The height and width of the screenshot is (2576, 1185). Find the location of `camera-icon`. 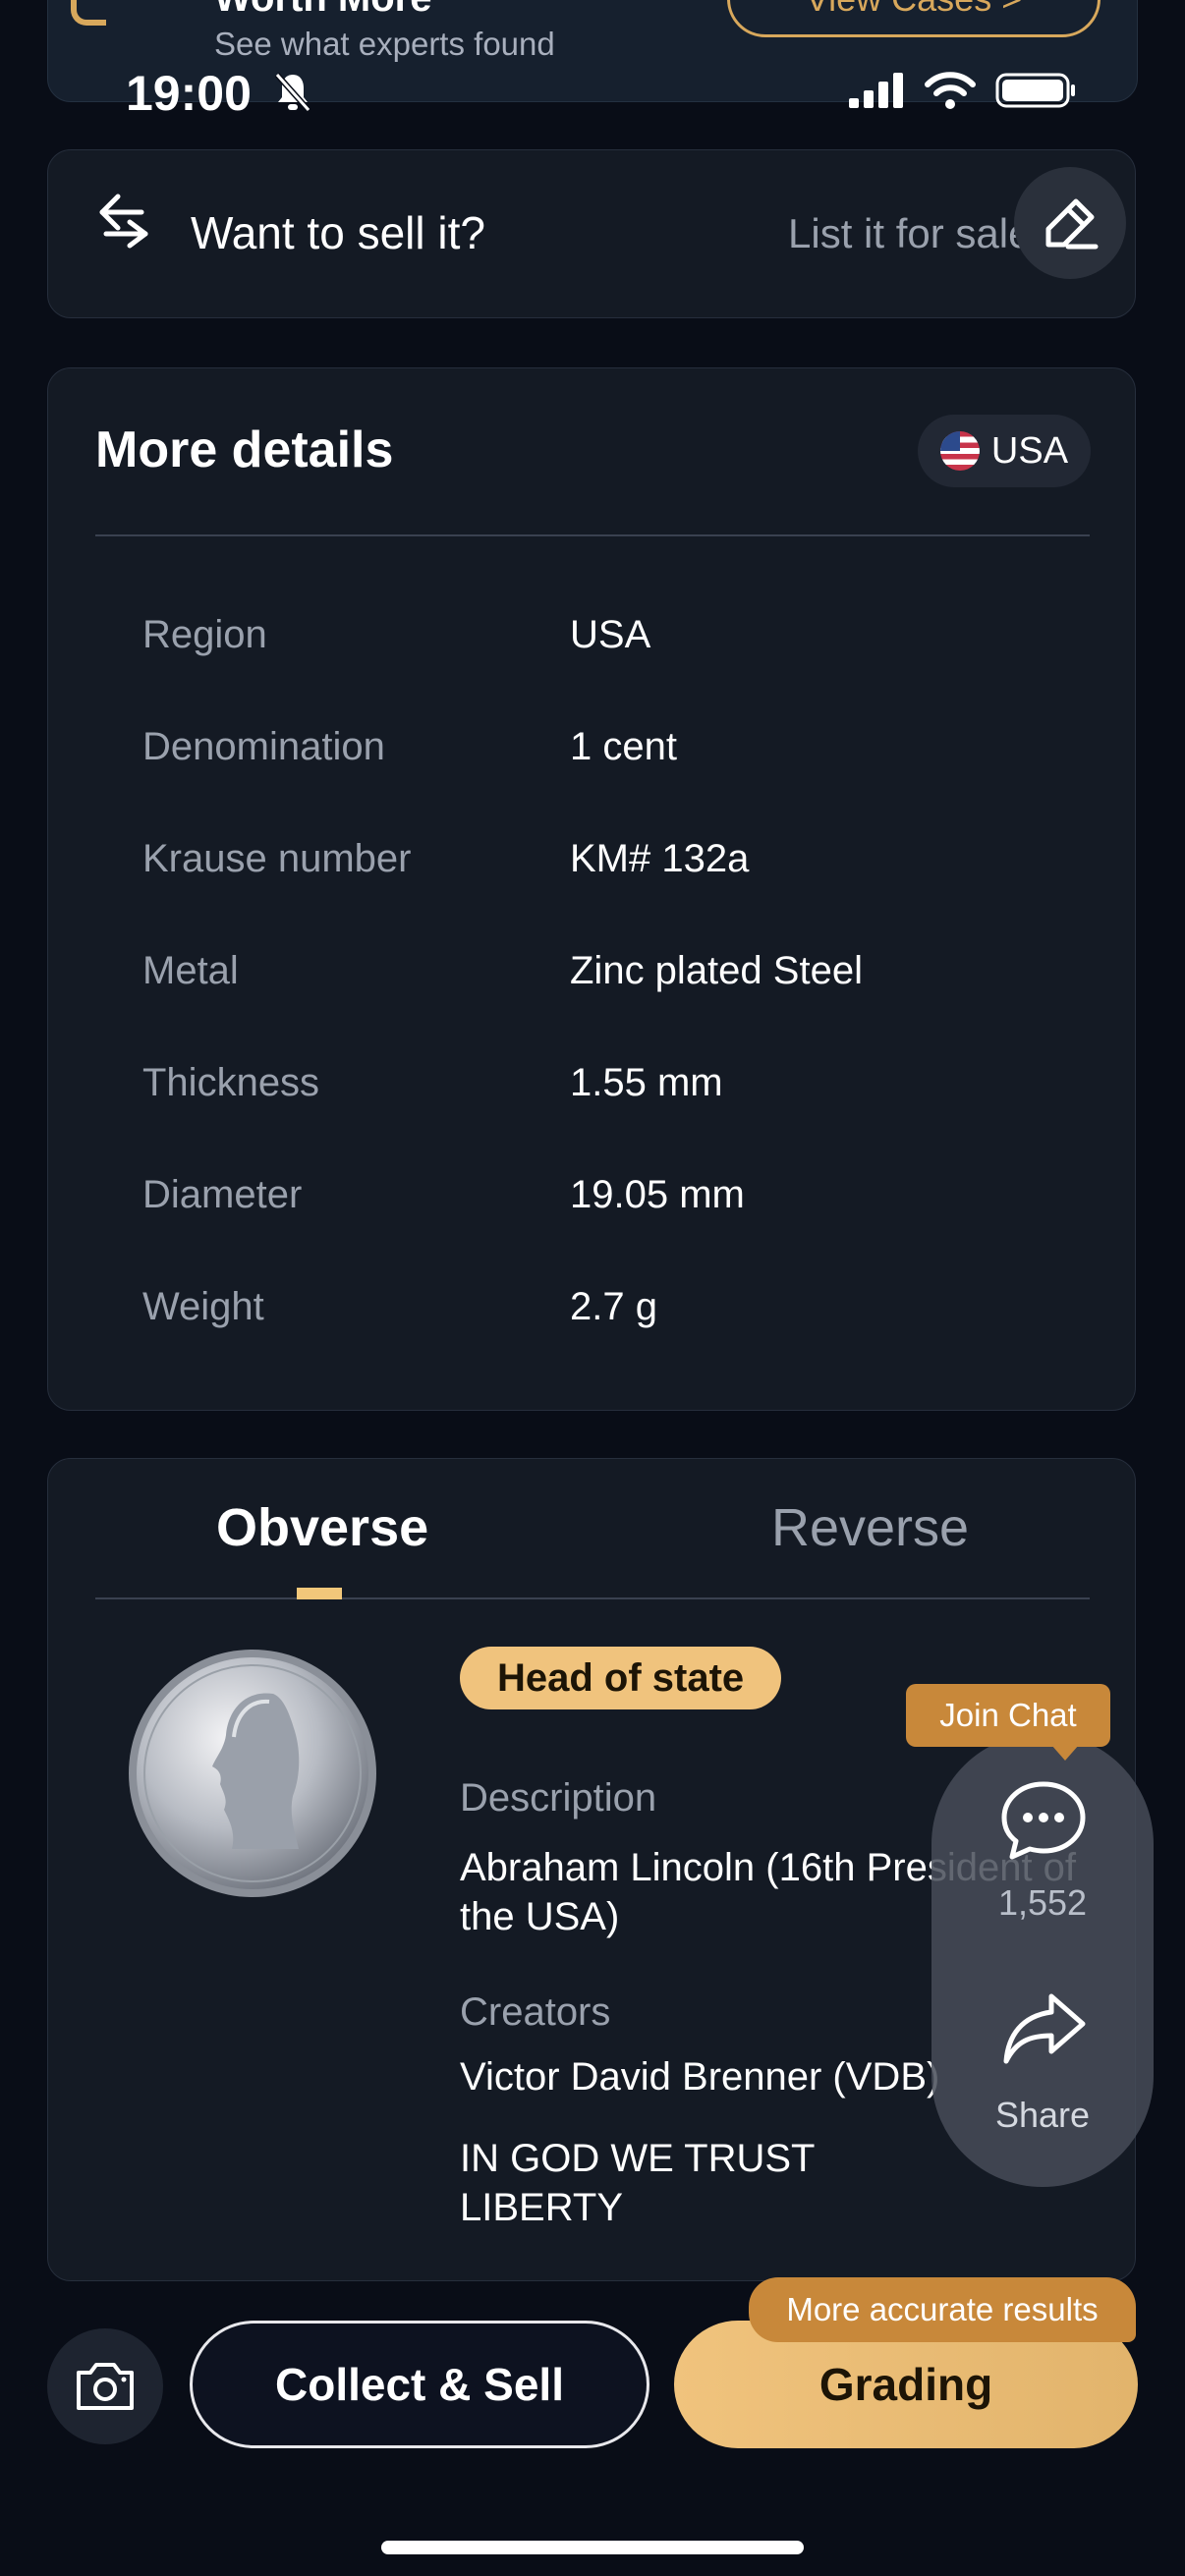

camera-icon is located at coordinates (106, 2386).